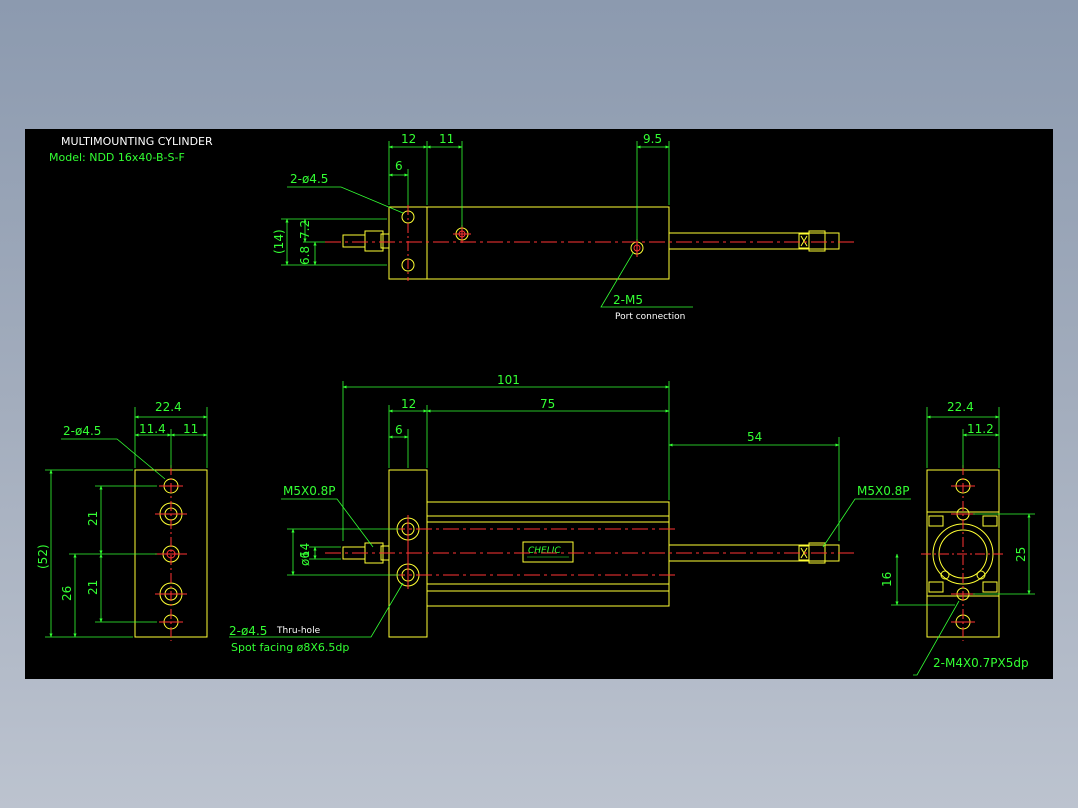 This screenshot has width=1078, height=808. What do you see at coordinates (754, 241) in the screenshot?
I see `top-piston-rod` at bounding box center [754, 241].